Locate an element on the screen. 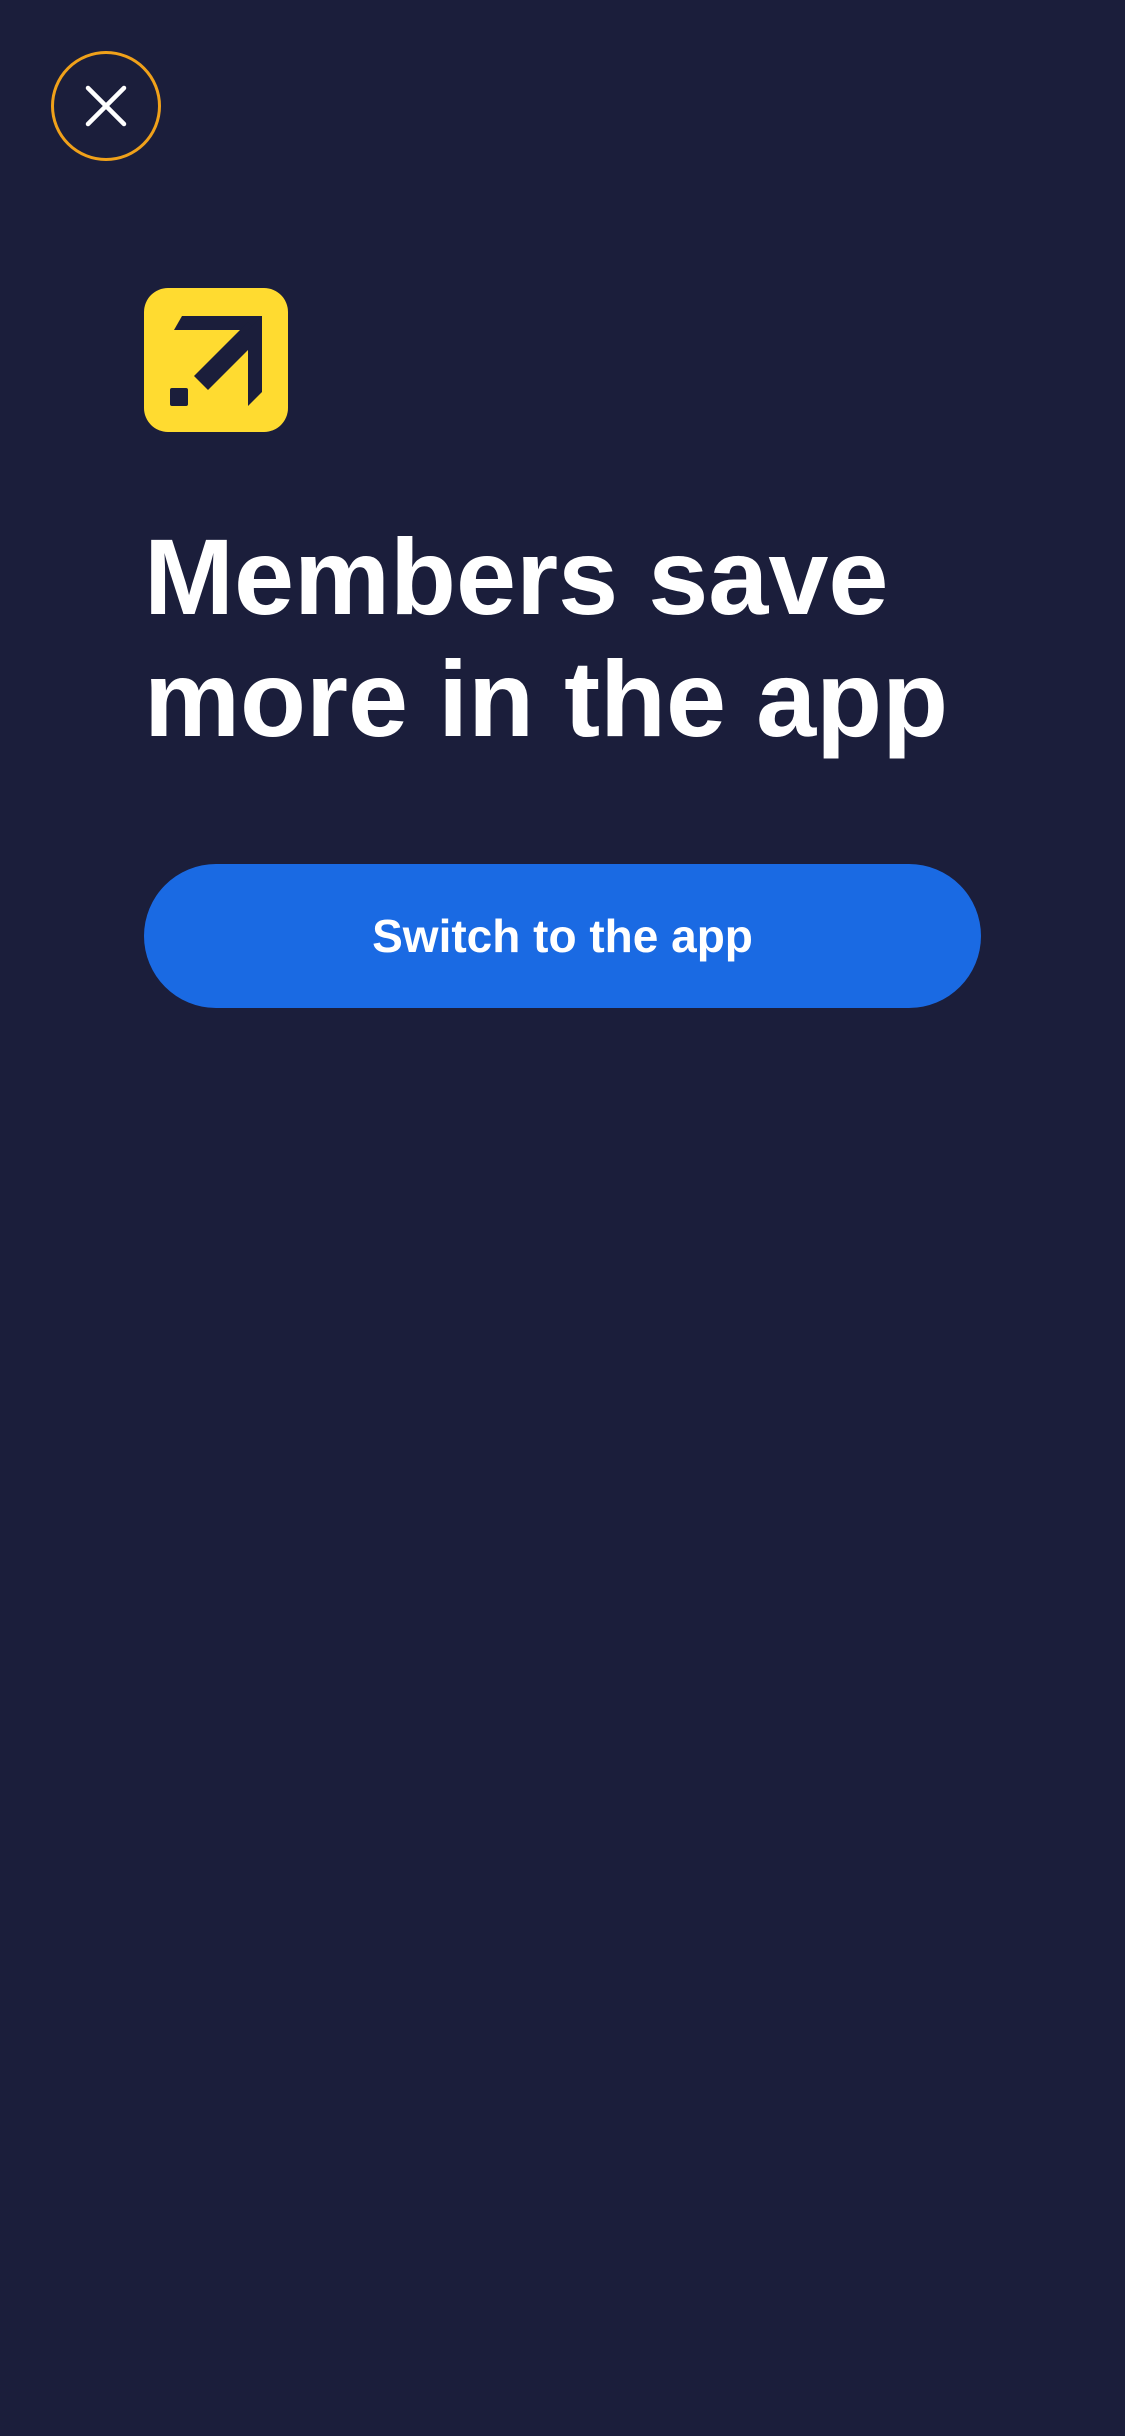  expedia-arrow-logo-icon is located at coordinates (216, 361).